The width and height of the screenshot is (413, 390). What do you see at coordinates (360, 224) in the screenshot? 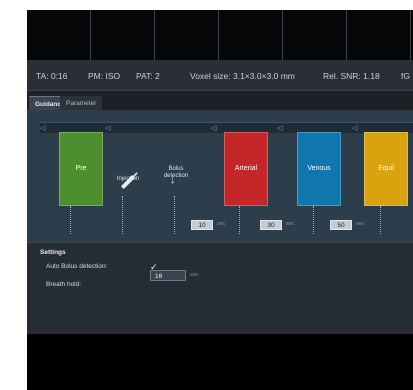
I see `delay-equil-unit: sec` at bounding box center [360, 224].